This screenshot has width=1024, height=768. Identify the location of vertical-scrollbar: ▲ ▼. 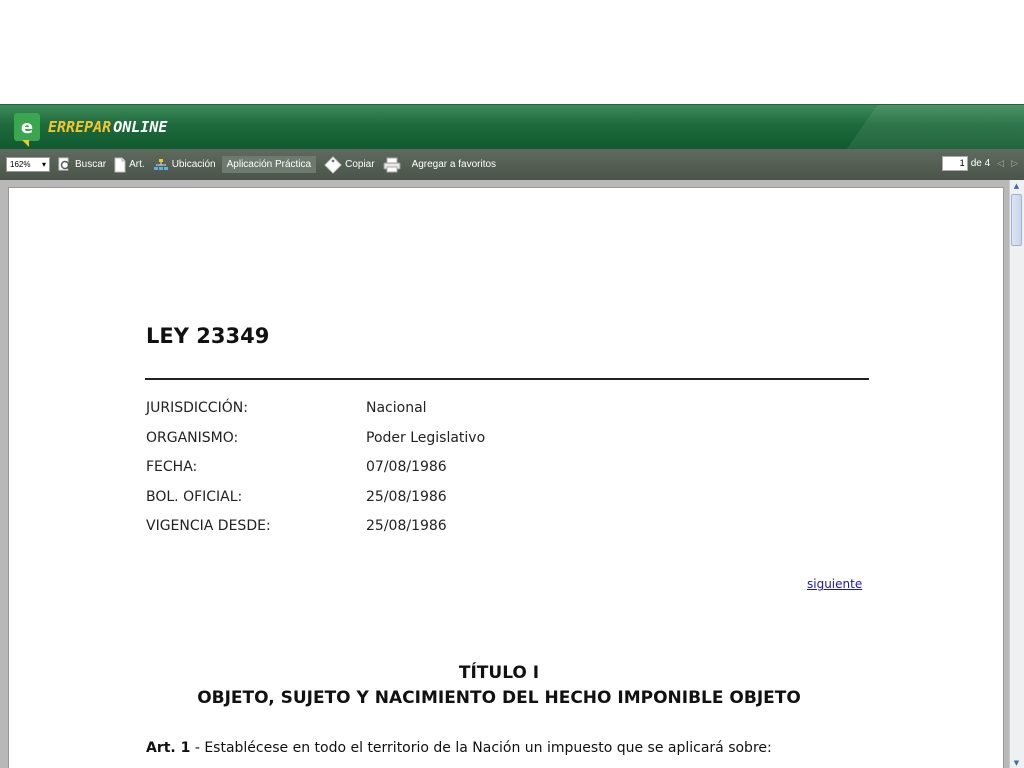
(1016, 474).